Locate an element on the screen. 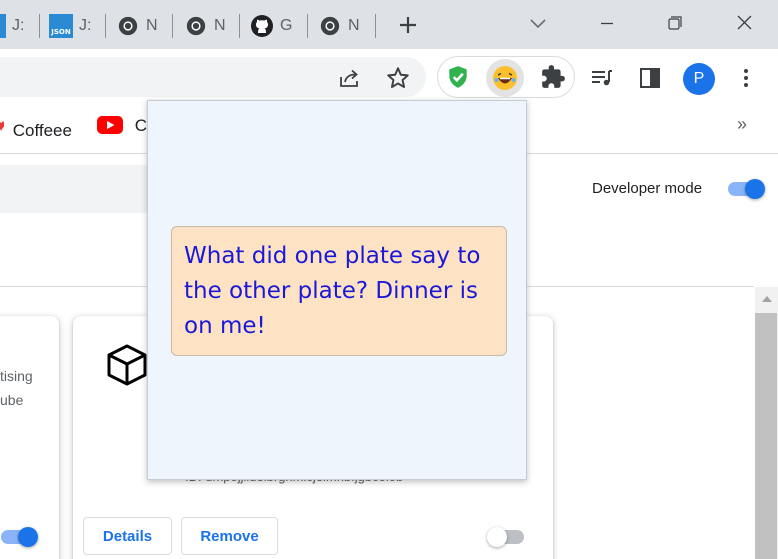 The image size is (778, 559). media-control-button is located at coordinates (602, 78).